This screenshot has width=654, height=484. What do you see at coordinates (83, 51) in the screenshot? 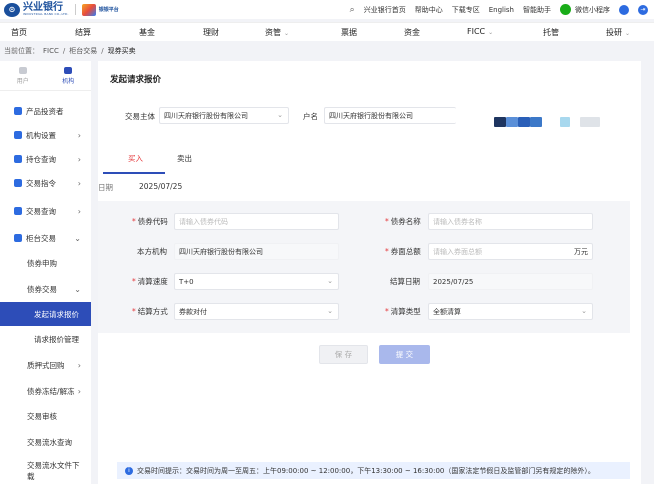
I see `breadcrumb-counter-trade: 柜台交易` at bounding box center [83, 51].